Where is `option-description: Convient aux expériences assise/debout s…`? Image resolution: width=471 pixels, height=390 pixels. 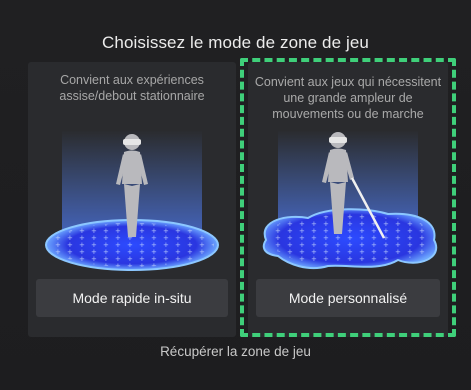 option-description: Convient aux expériences assise/debout s… is located at coordinates (132, 88).